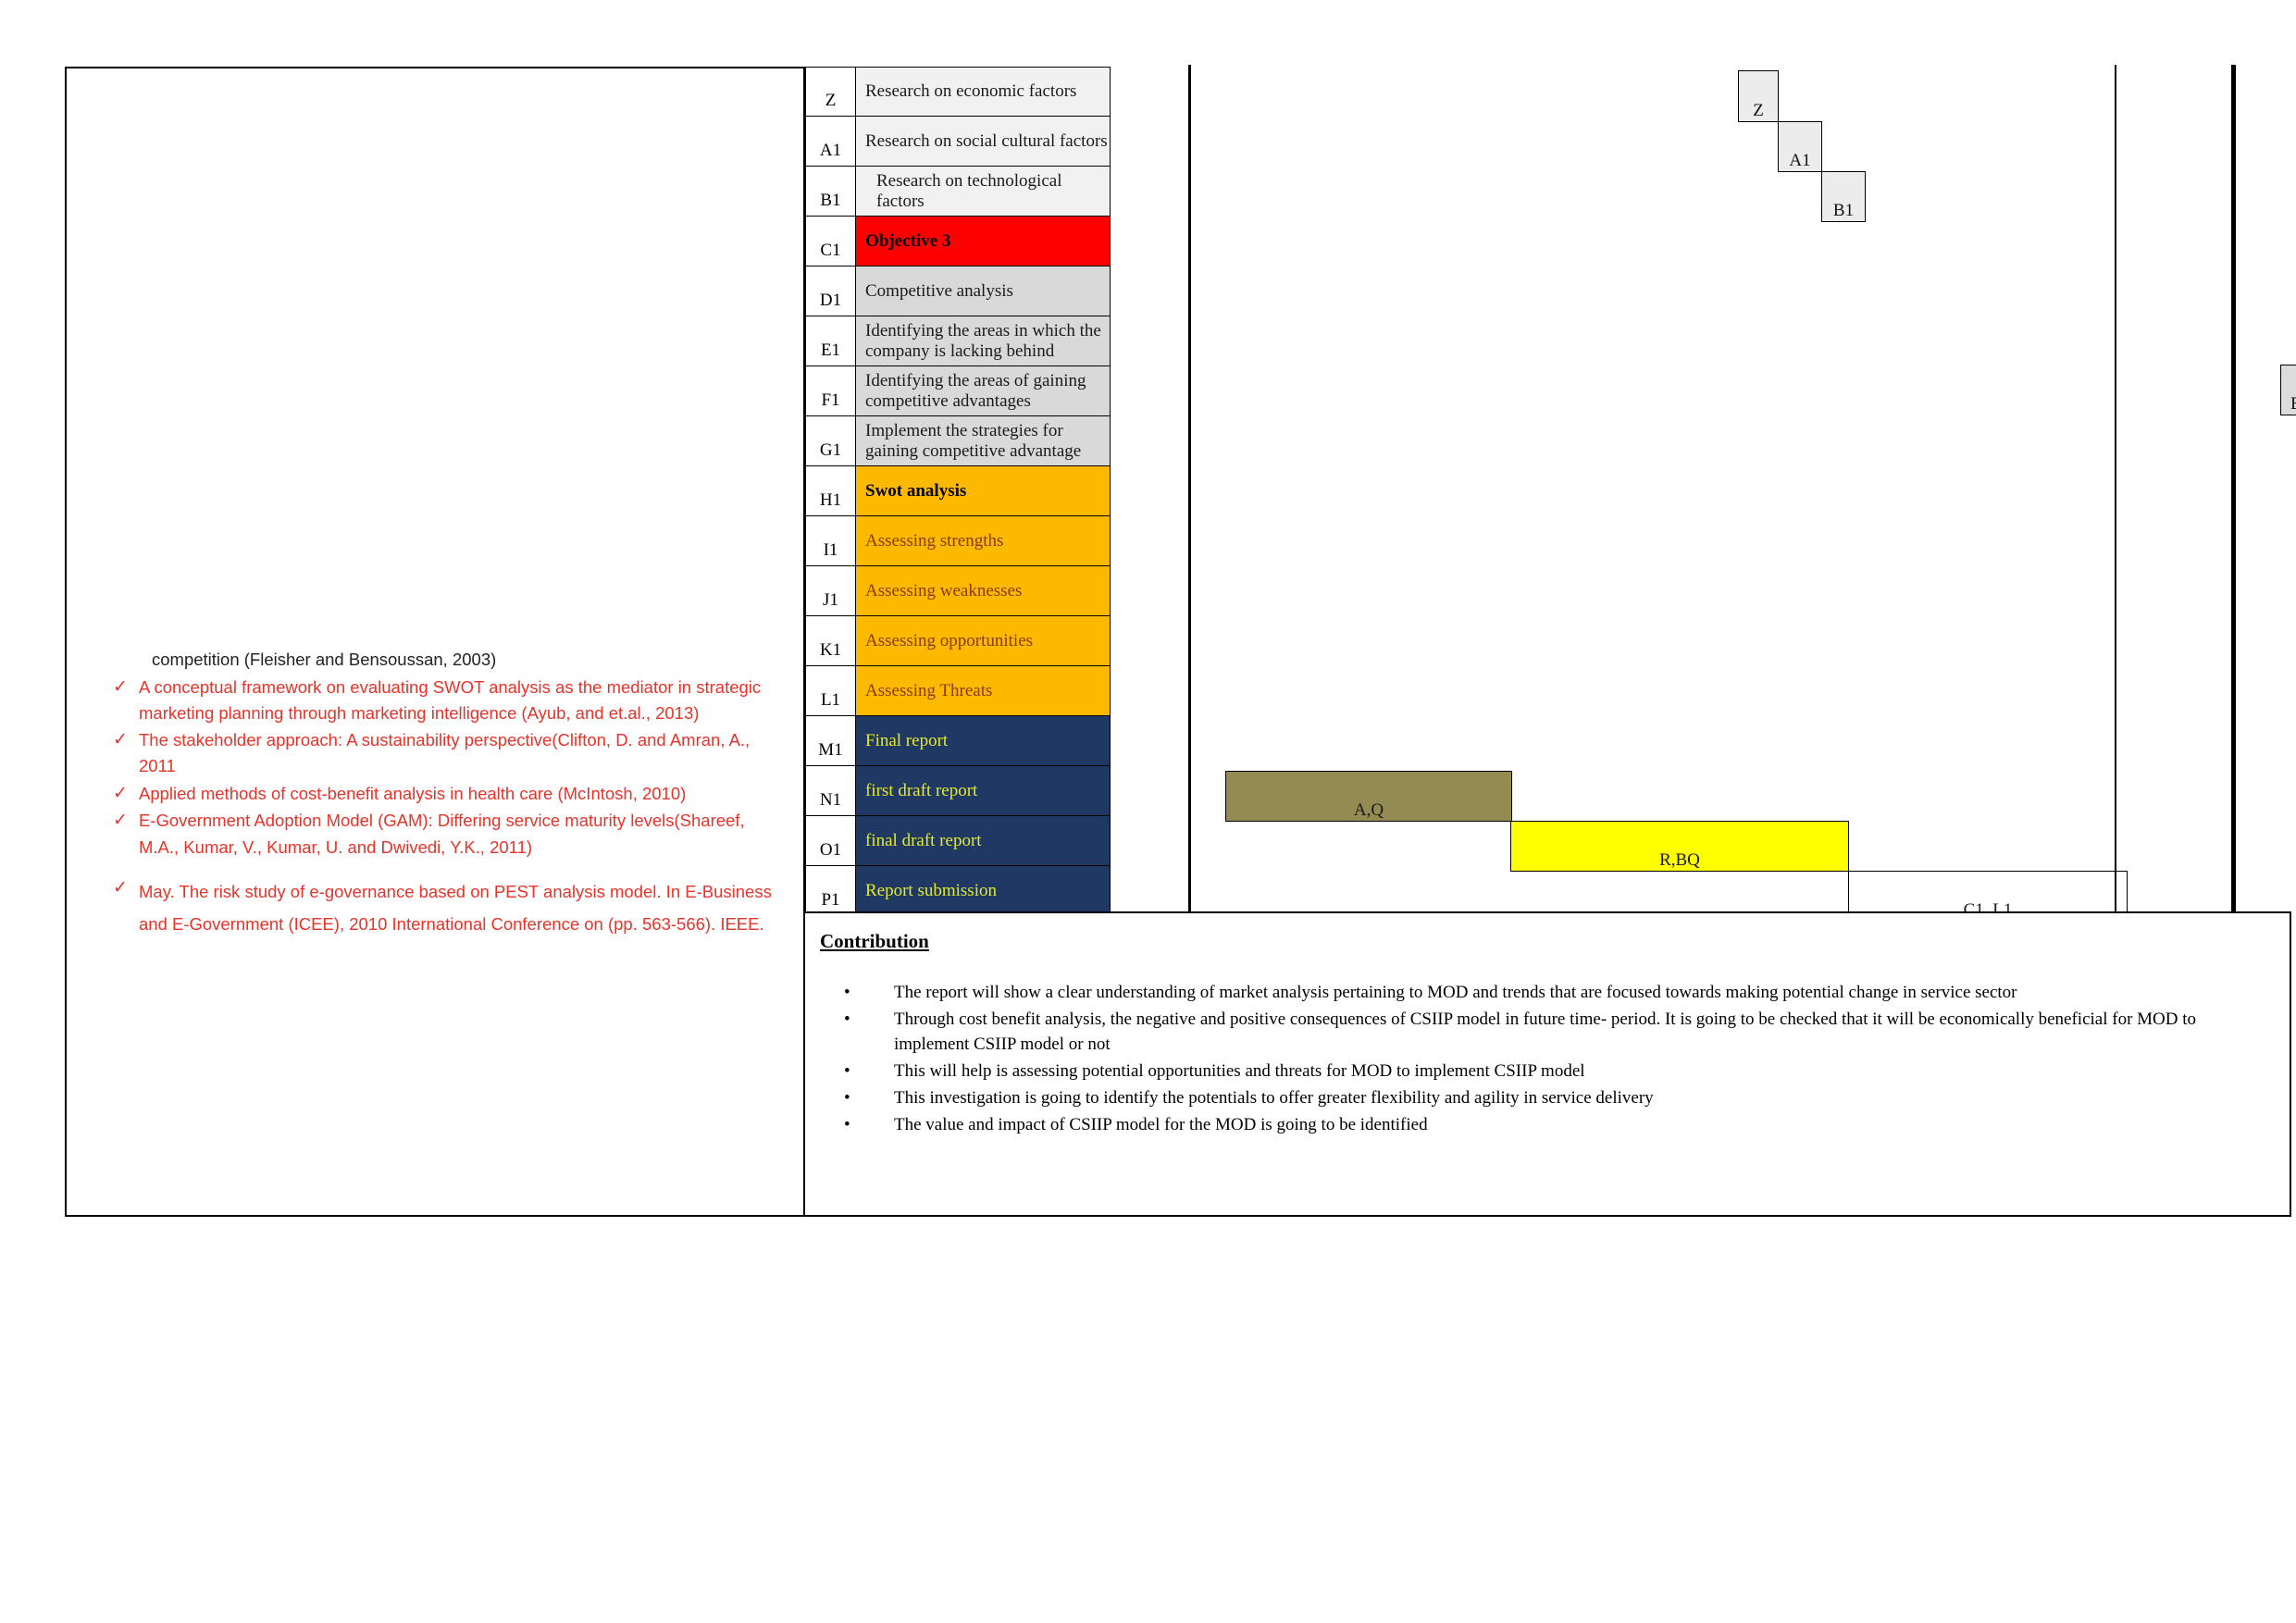 The width and height of the screenshot is (2296, 1623). What do you see at coordinates (2116, 490) in the screenshot?
I see `gantt-mid-divider` at bounding box center [2116, 490].